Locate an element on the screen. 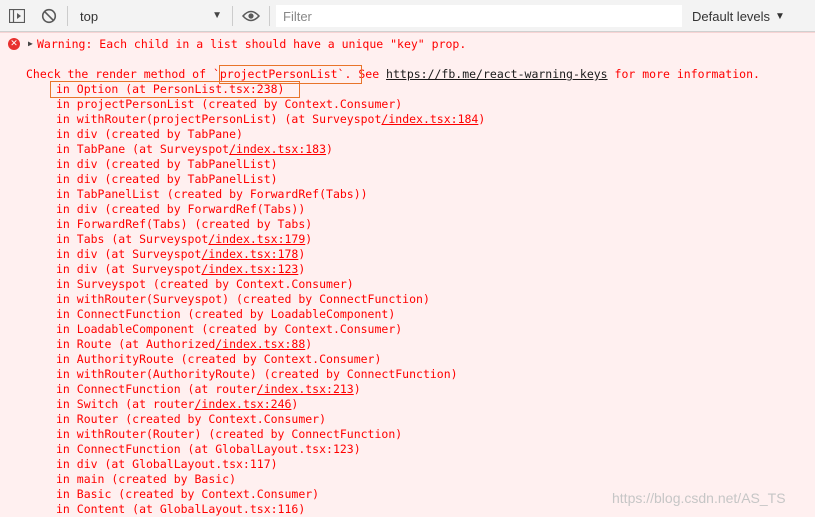 The image size is (815, 517). source-link: /index.tsx:246 is located at coordinates (242, 404).